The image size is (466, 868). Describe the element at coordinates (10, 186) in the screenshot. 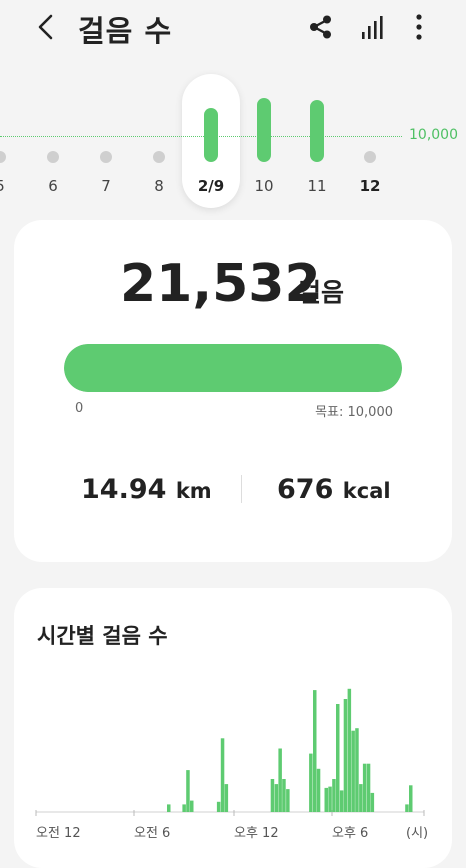

I see `day-label: 5` at that location.